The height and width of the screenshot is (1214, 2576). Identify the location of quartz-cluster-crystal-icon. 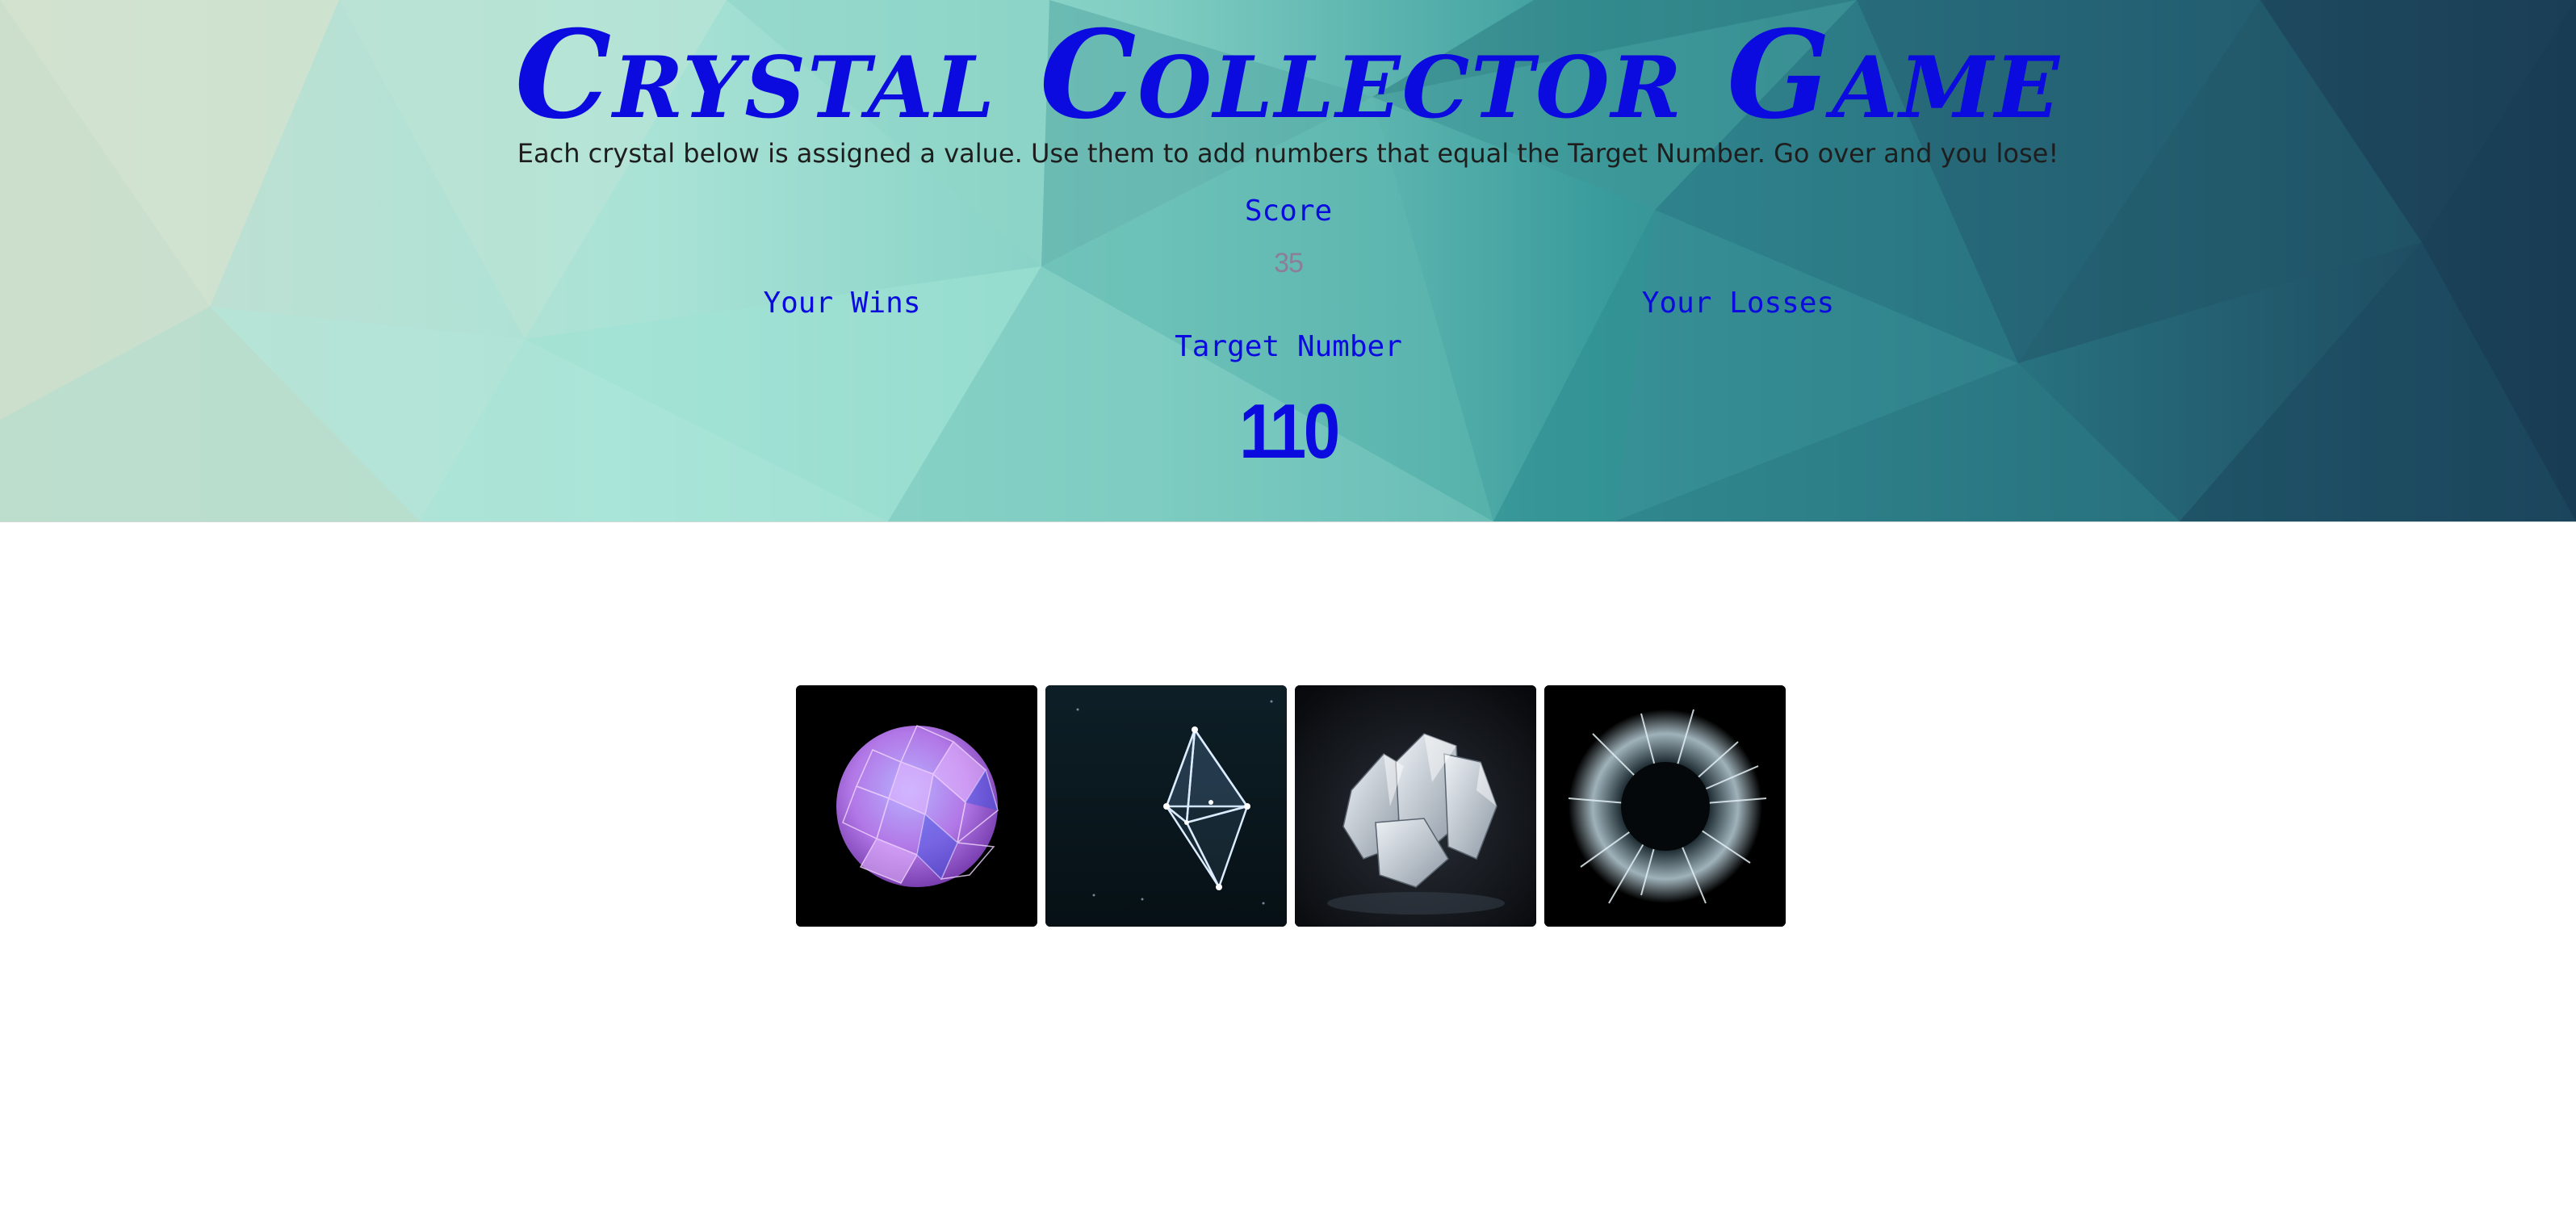
(1416, 806).